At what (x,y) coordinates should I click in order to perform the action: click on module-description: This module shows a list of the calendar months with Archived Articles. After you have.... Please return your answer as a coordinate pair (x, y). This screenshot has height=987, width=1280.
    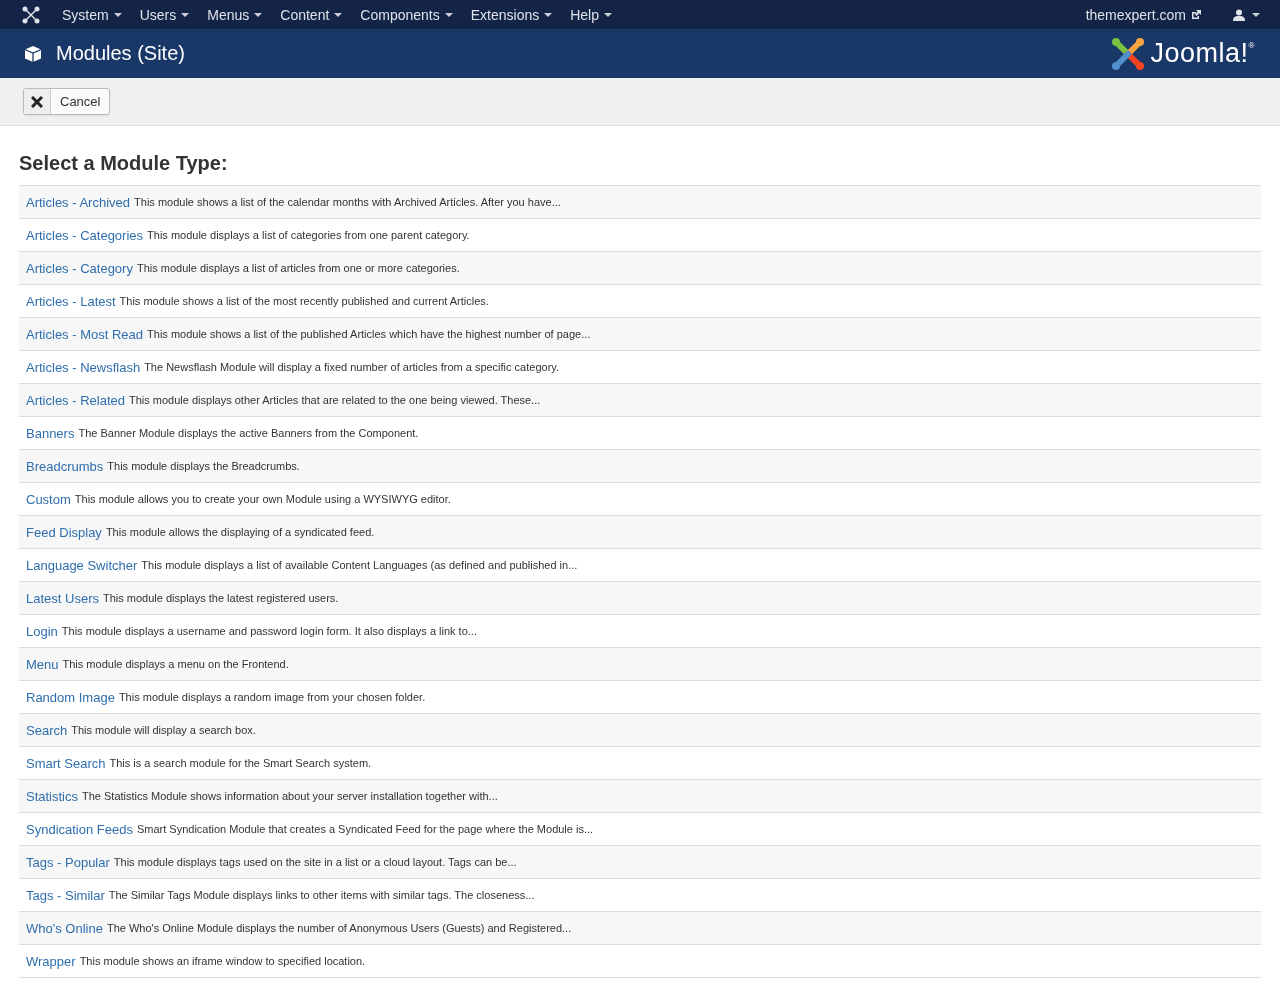
    Looking at the image, I should click on (347, 202).